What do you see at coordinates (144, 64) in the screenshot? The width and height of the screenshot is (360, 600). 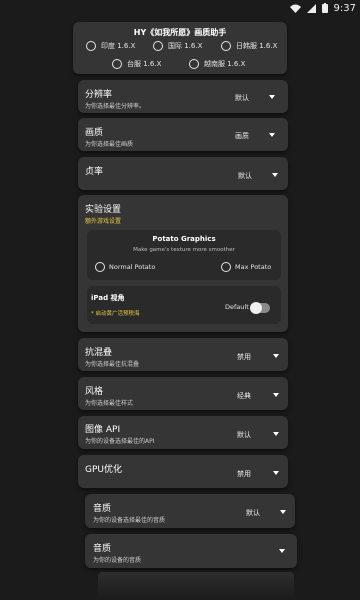 I see `region-label: 台服 1.6.X` at bounding box center [144, 64].